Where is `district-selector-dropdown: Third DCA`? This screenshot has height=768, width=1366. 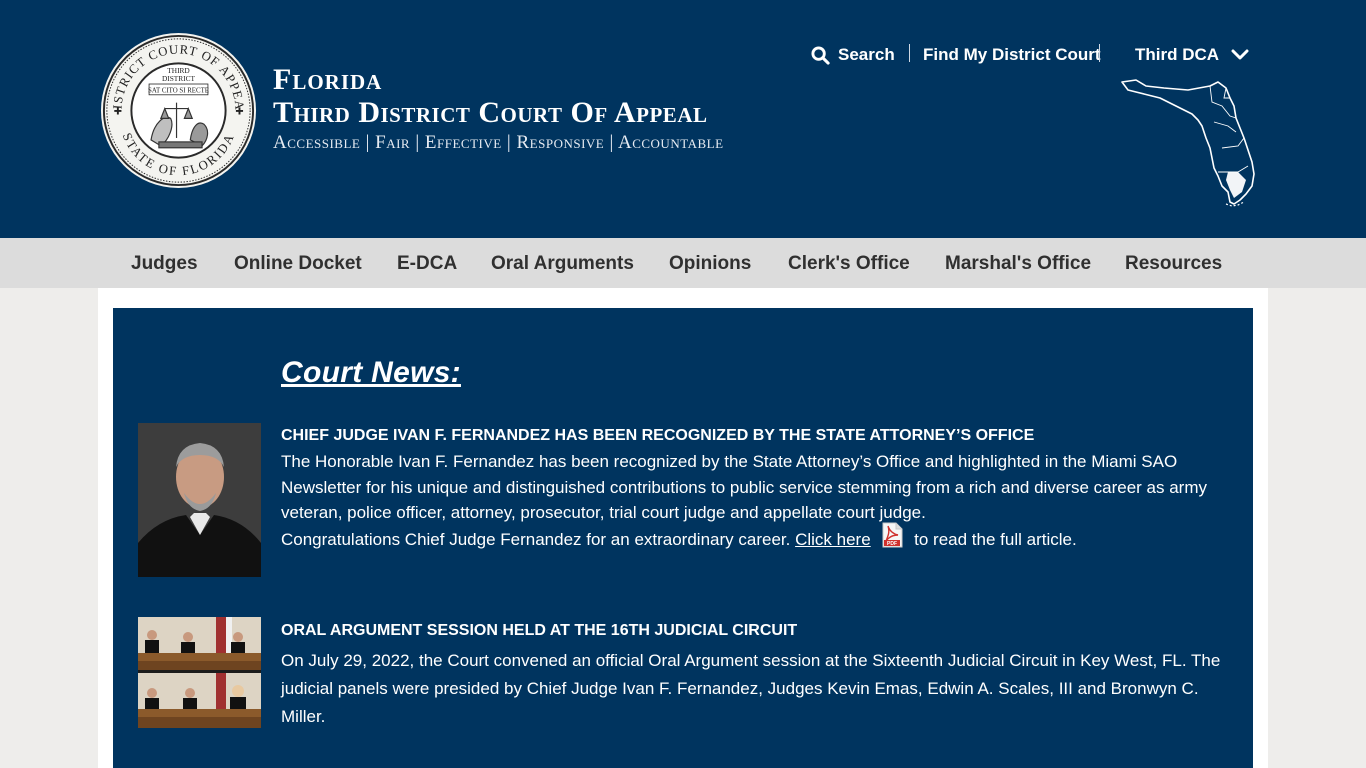
district-selector-dropdown: Third DCA is located at coordinates (1192, 55).